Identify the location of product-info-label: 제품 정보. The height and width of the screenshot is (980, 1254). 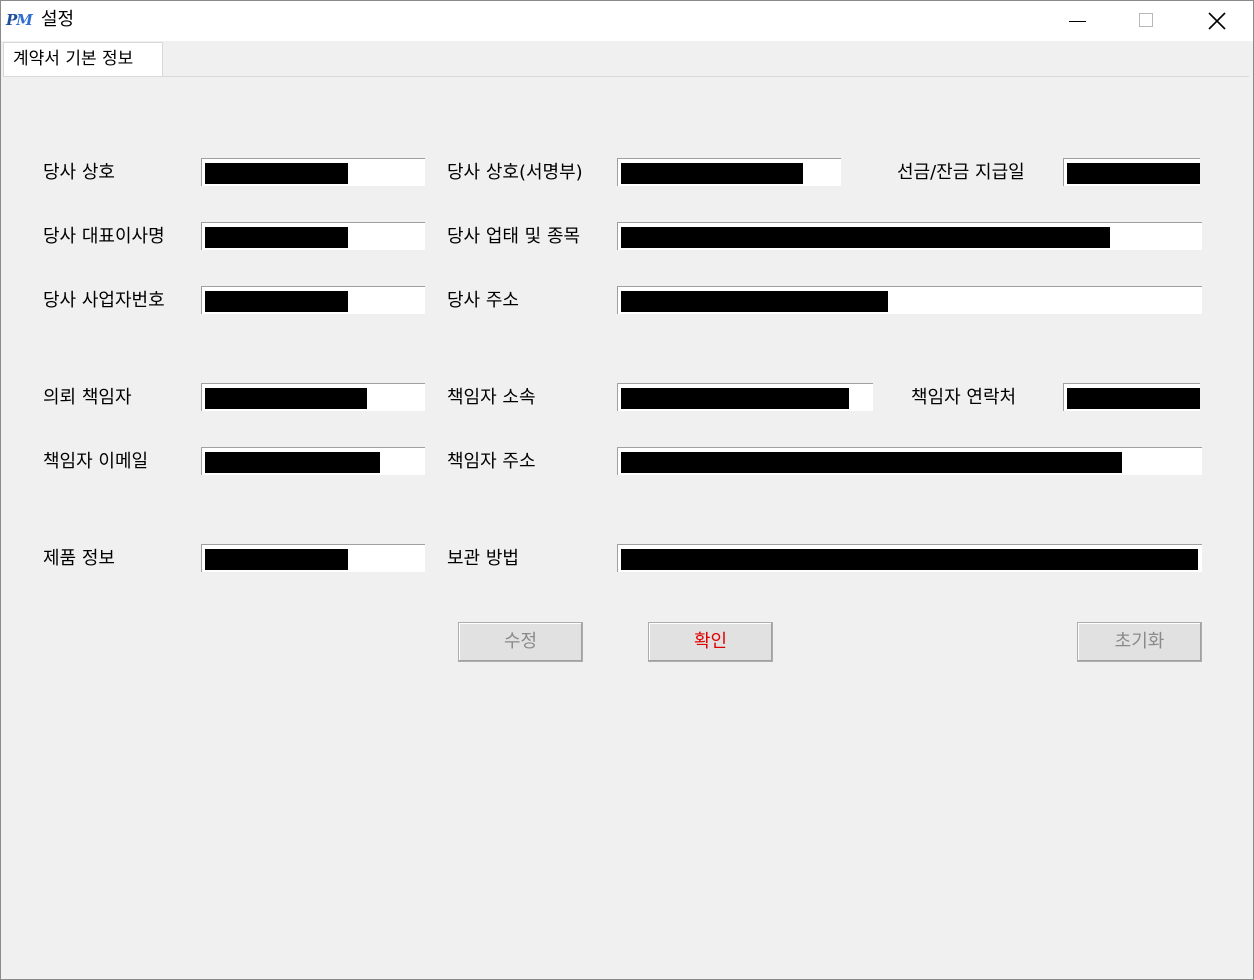
(79, 558).